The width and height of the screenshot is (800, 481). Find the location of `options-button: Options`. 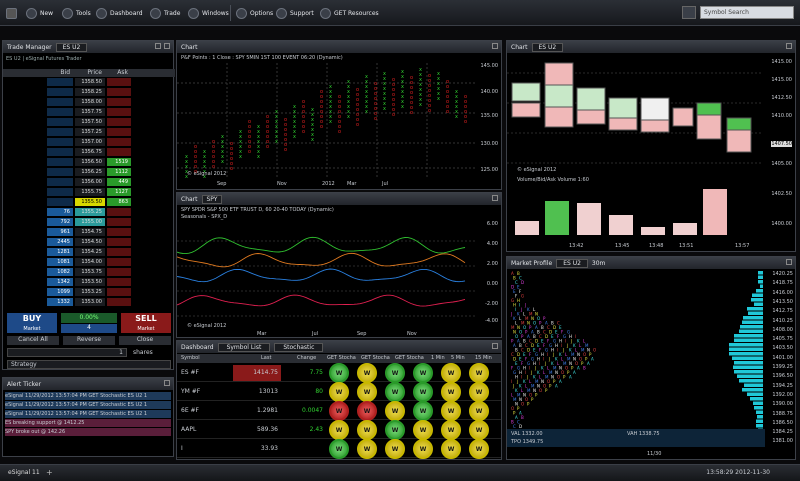

options-button: Options is located at coordinates (254, 13).